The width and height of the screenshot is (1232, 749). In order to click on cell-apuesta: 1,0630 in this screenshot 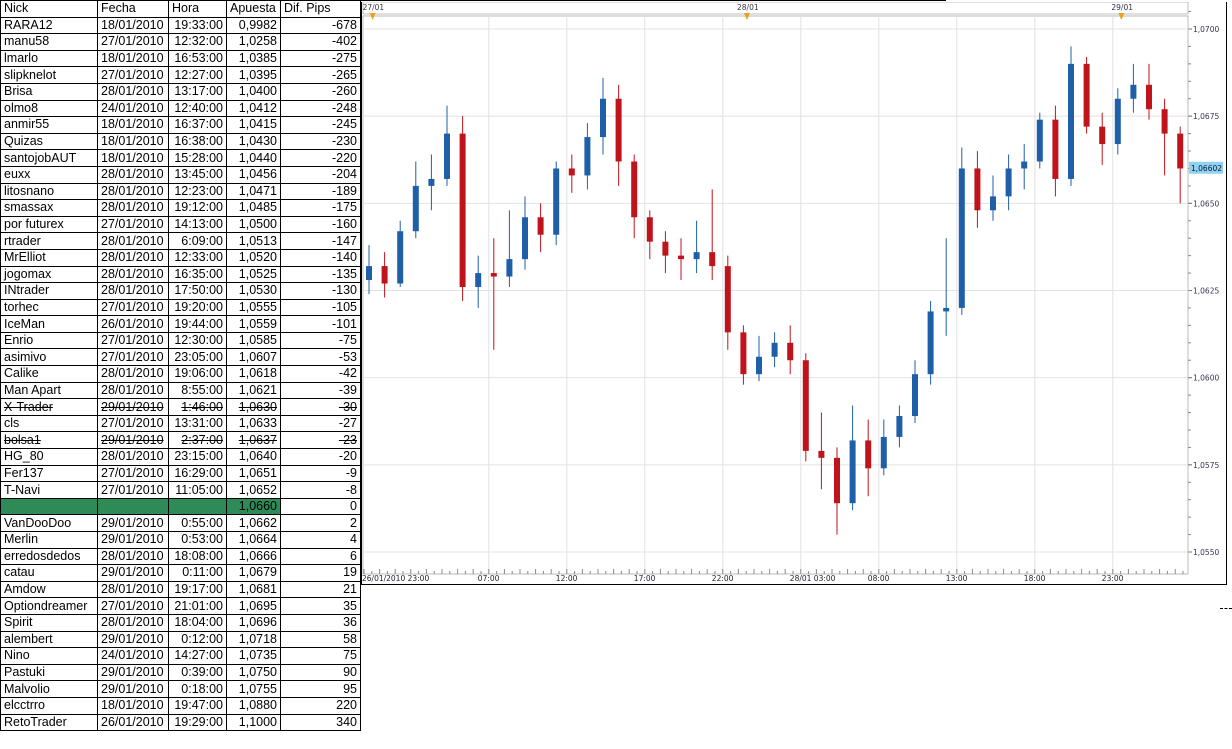, I will do `click(253, 407)`.